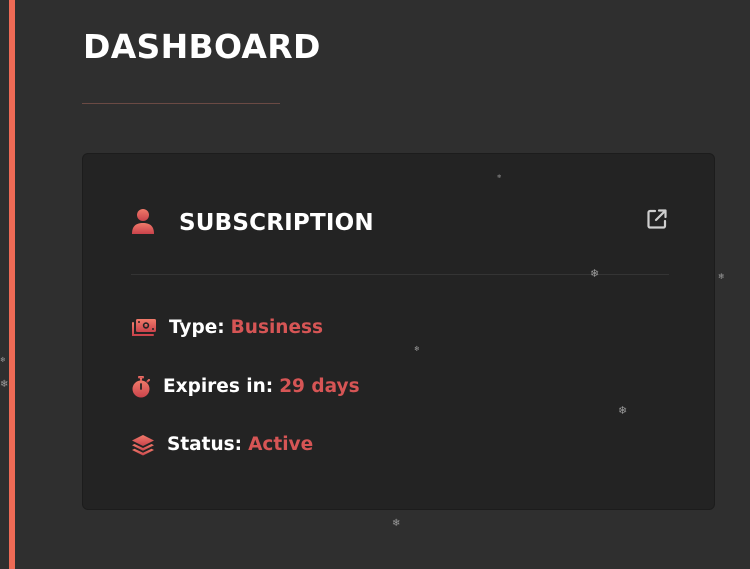 This screenshot has height=569, width=750. What do you see at coordinates (205, 444) in the screenshot?
I see `status-label: Status:` at bounding box center [205, 444].